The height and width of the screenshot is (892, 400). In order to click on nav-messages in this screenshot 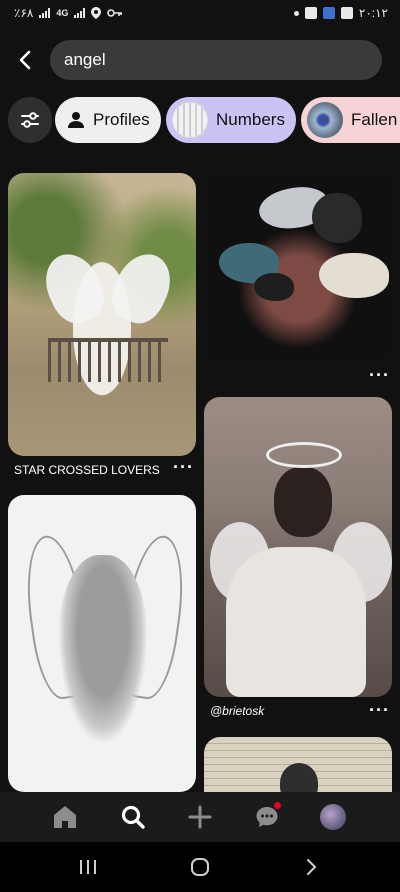, I will do `click(267, 817)`.